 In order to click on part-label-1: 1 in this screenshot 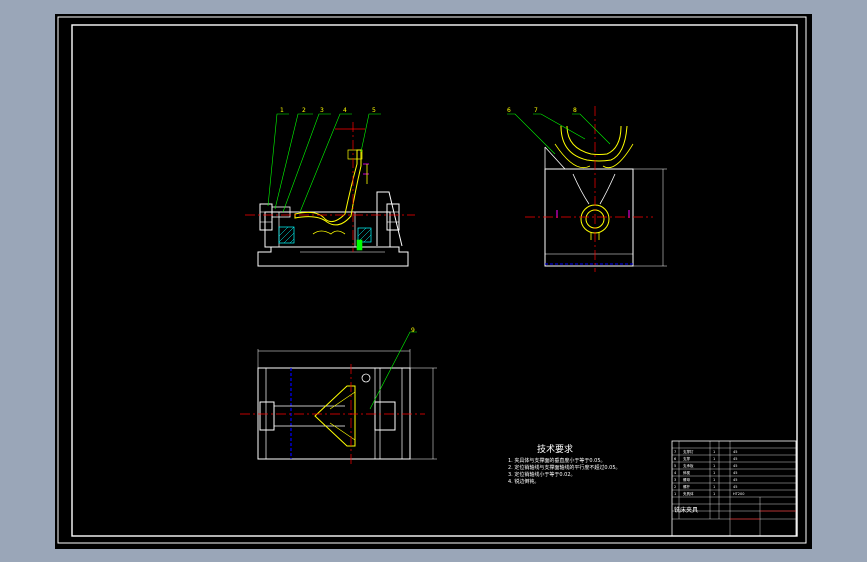, I will do `click(282, 110)`.